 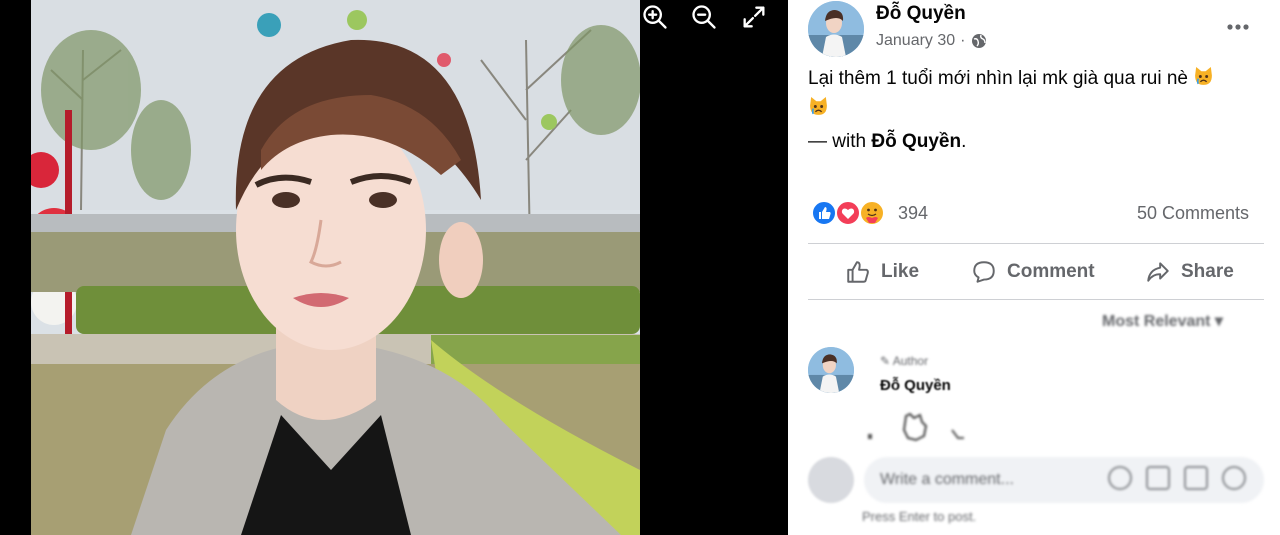 I want to click on sticker-icon, so click(x=1234, y=478).